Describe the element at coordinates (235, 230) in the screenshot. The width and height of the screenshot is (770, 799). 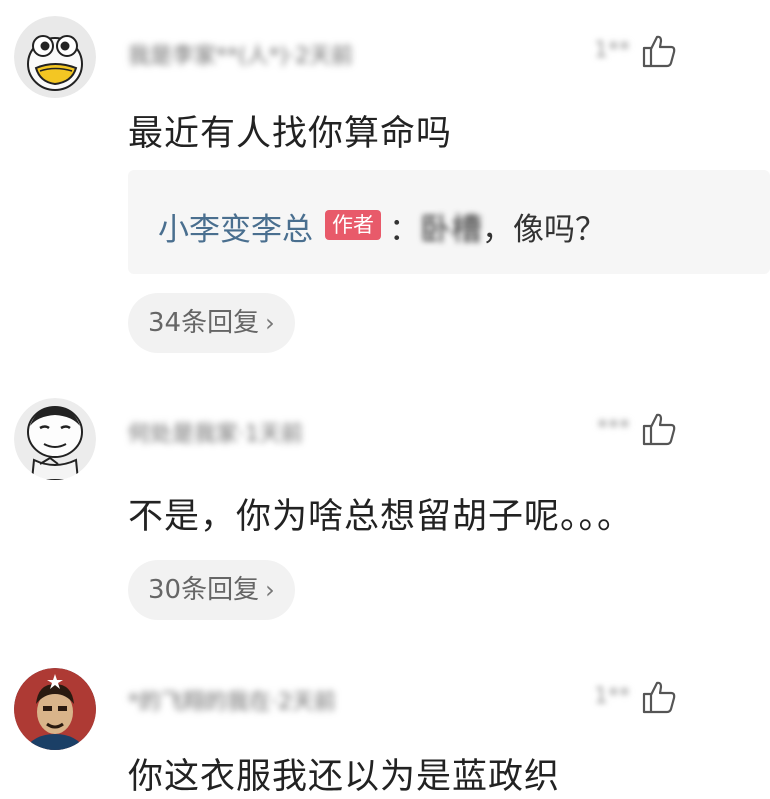
I see `reply-author: 小李变李总` at that location.